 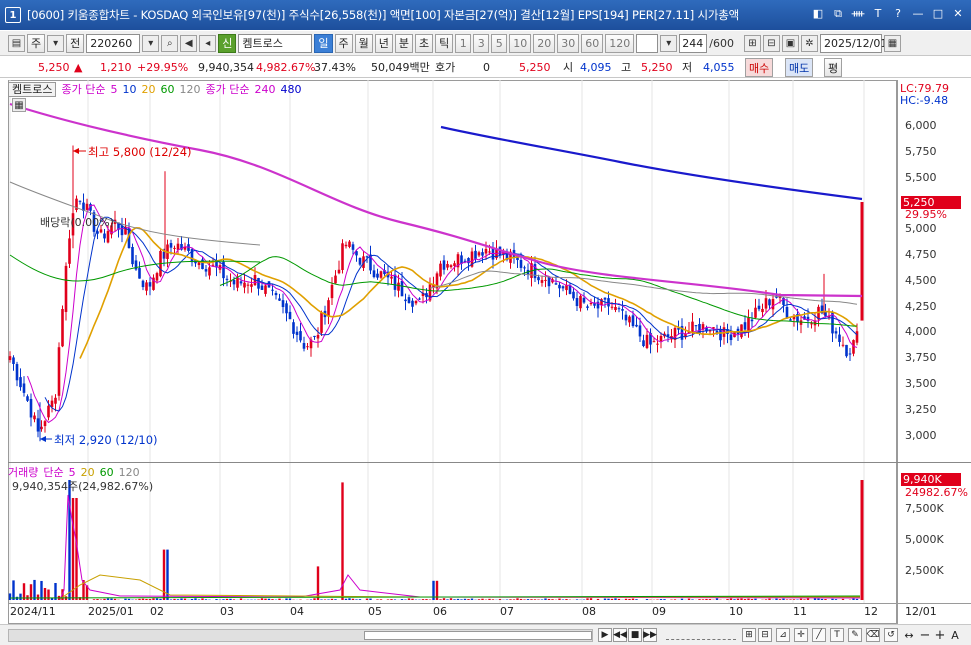 I want to click on zoom-box-icon: ⊟, so click(x=765, y=635).